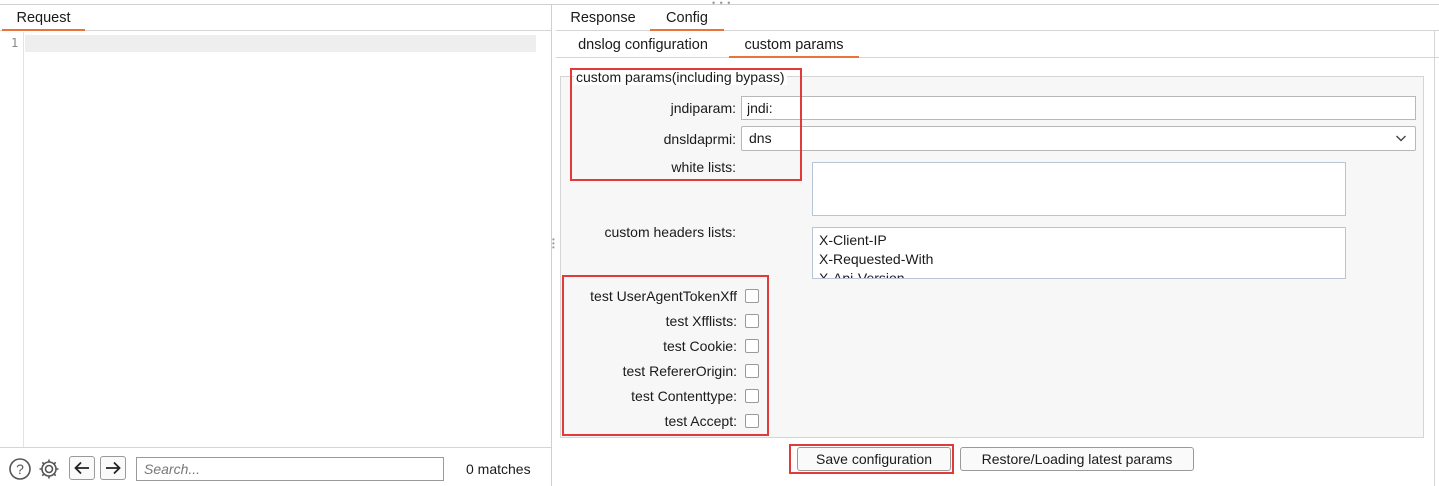 Image resolution: width=1439 pixels, height=486 pixels. Describe the element at coordinates (862, 274) in the screenshot. I see `header-item: X-Api-Version` at that location.